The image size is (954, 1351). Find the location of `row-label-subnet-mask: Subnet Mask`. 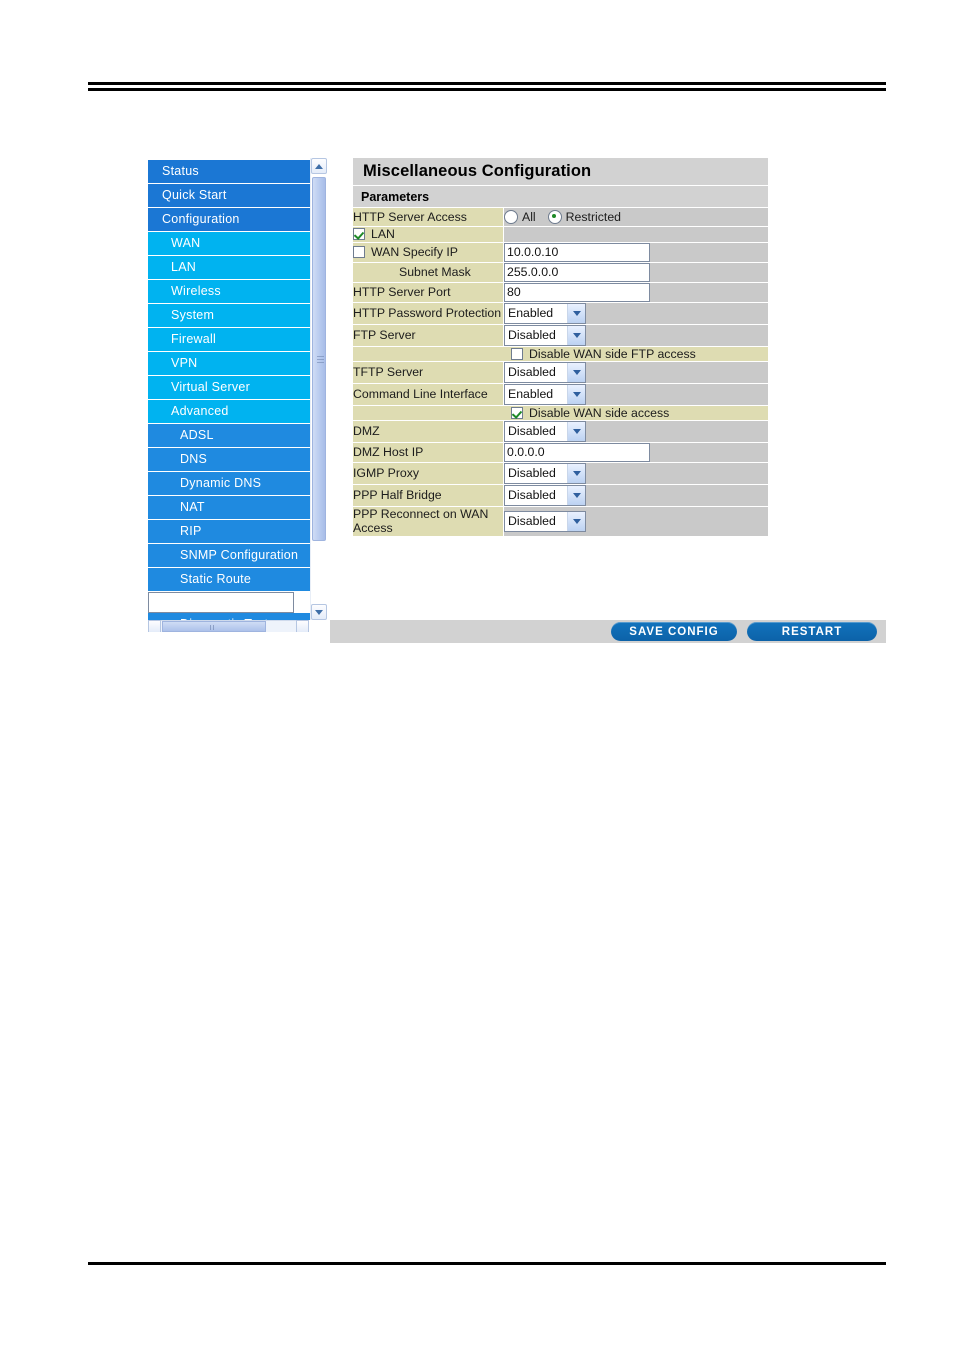

row-label-subnet-mask: Subnet Mask is located at coordinates (428, 272).